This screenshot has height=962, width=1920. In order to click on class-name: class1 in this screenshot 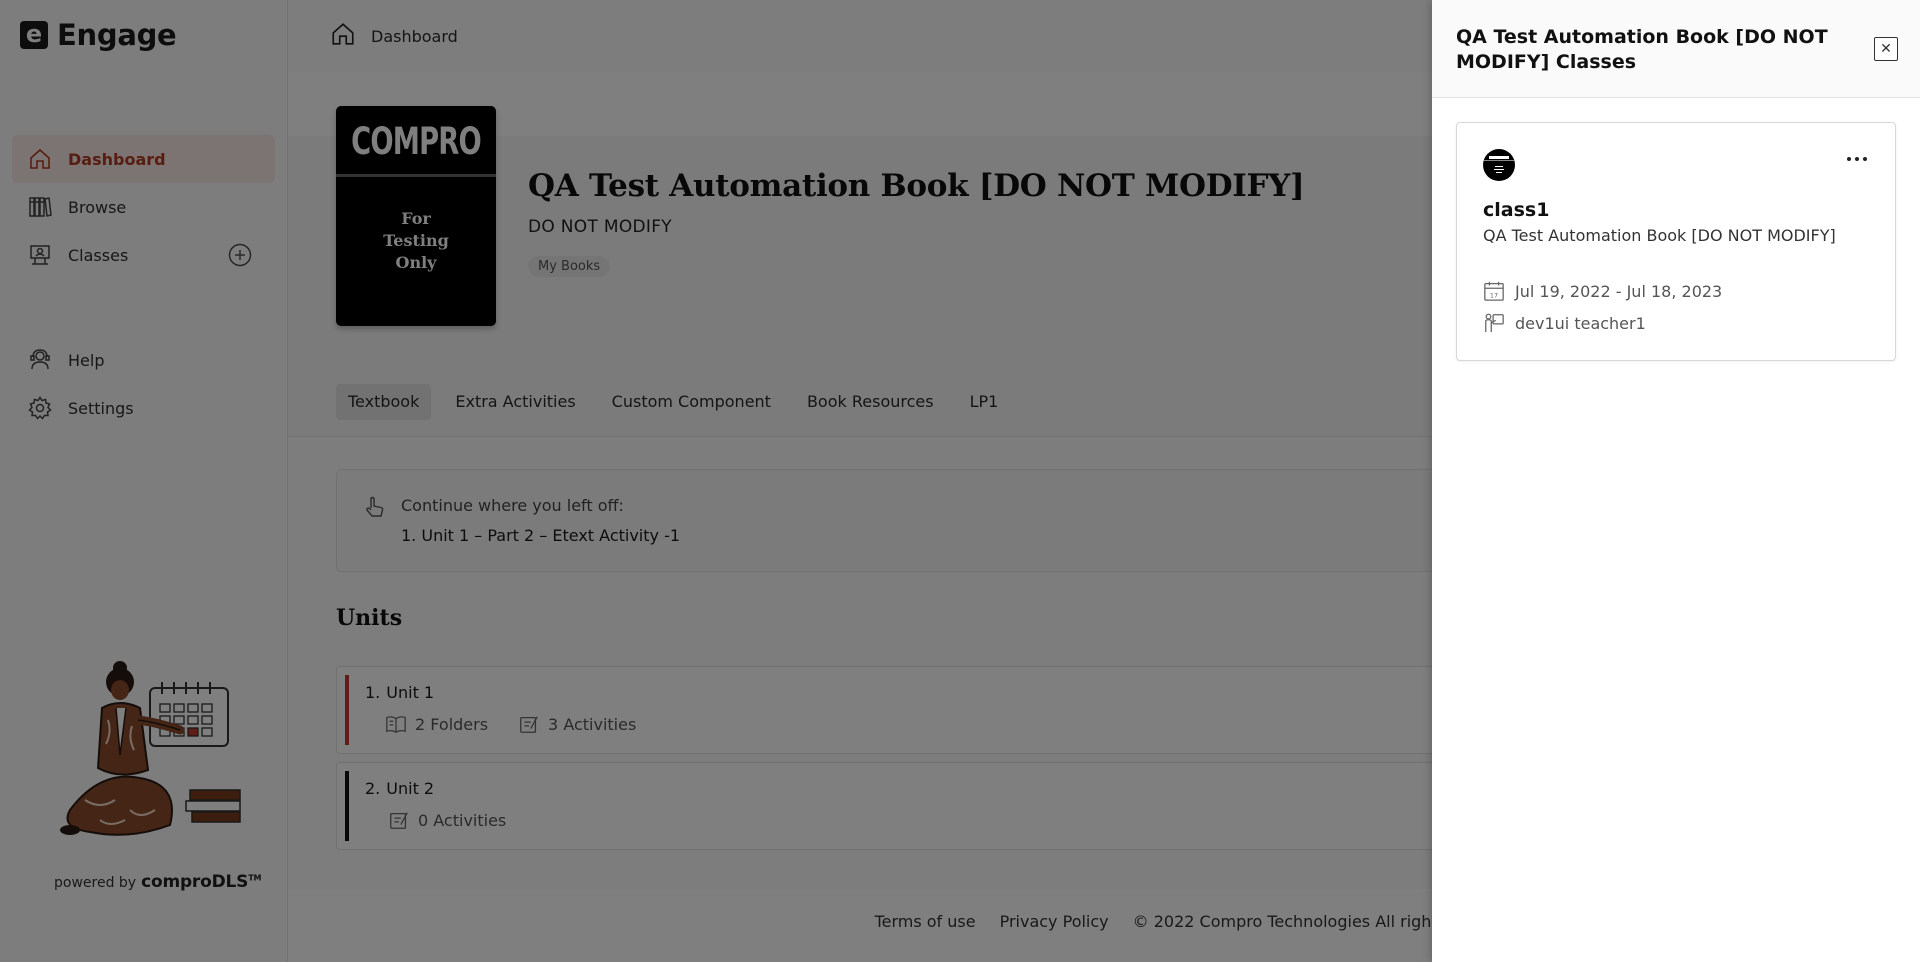, I will do `click(1516, 210)`.